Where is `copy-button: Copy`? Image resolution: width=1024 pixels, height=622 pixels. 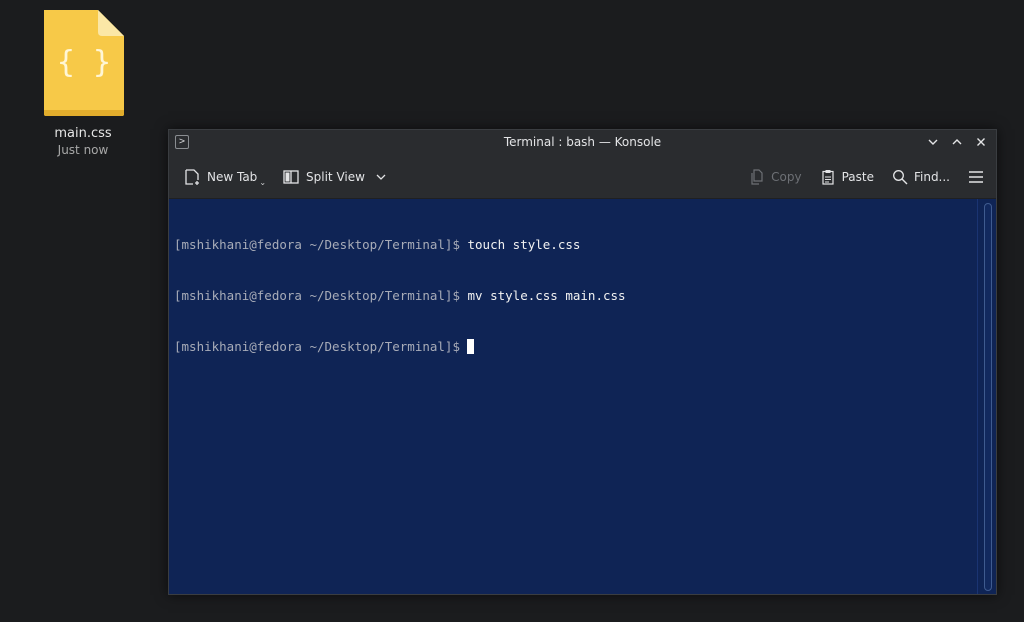 copy-button: Copy is located at coordinates (775, 177).